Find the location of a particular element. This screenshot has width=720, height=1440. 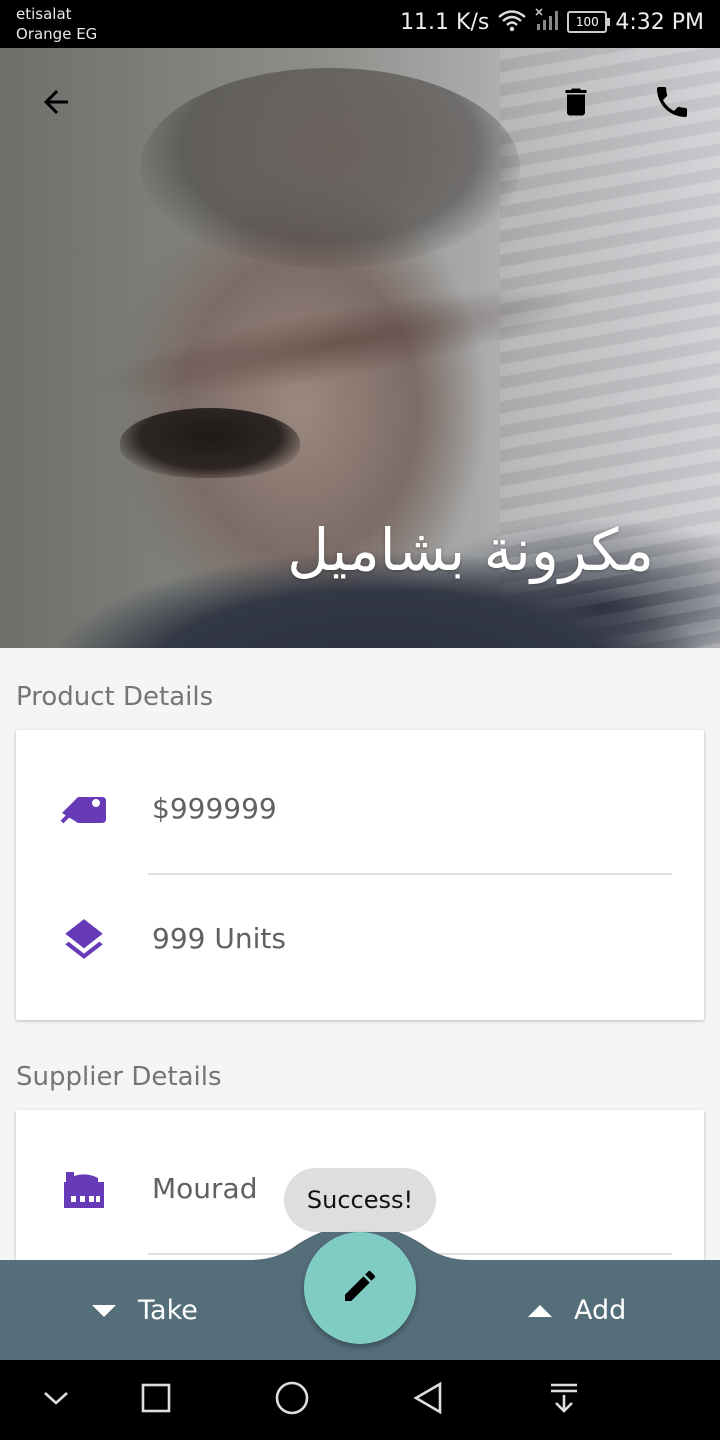

row-divider is located at coordinates (410, 874).